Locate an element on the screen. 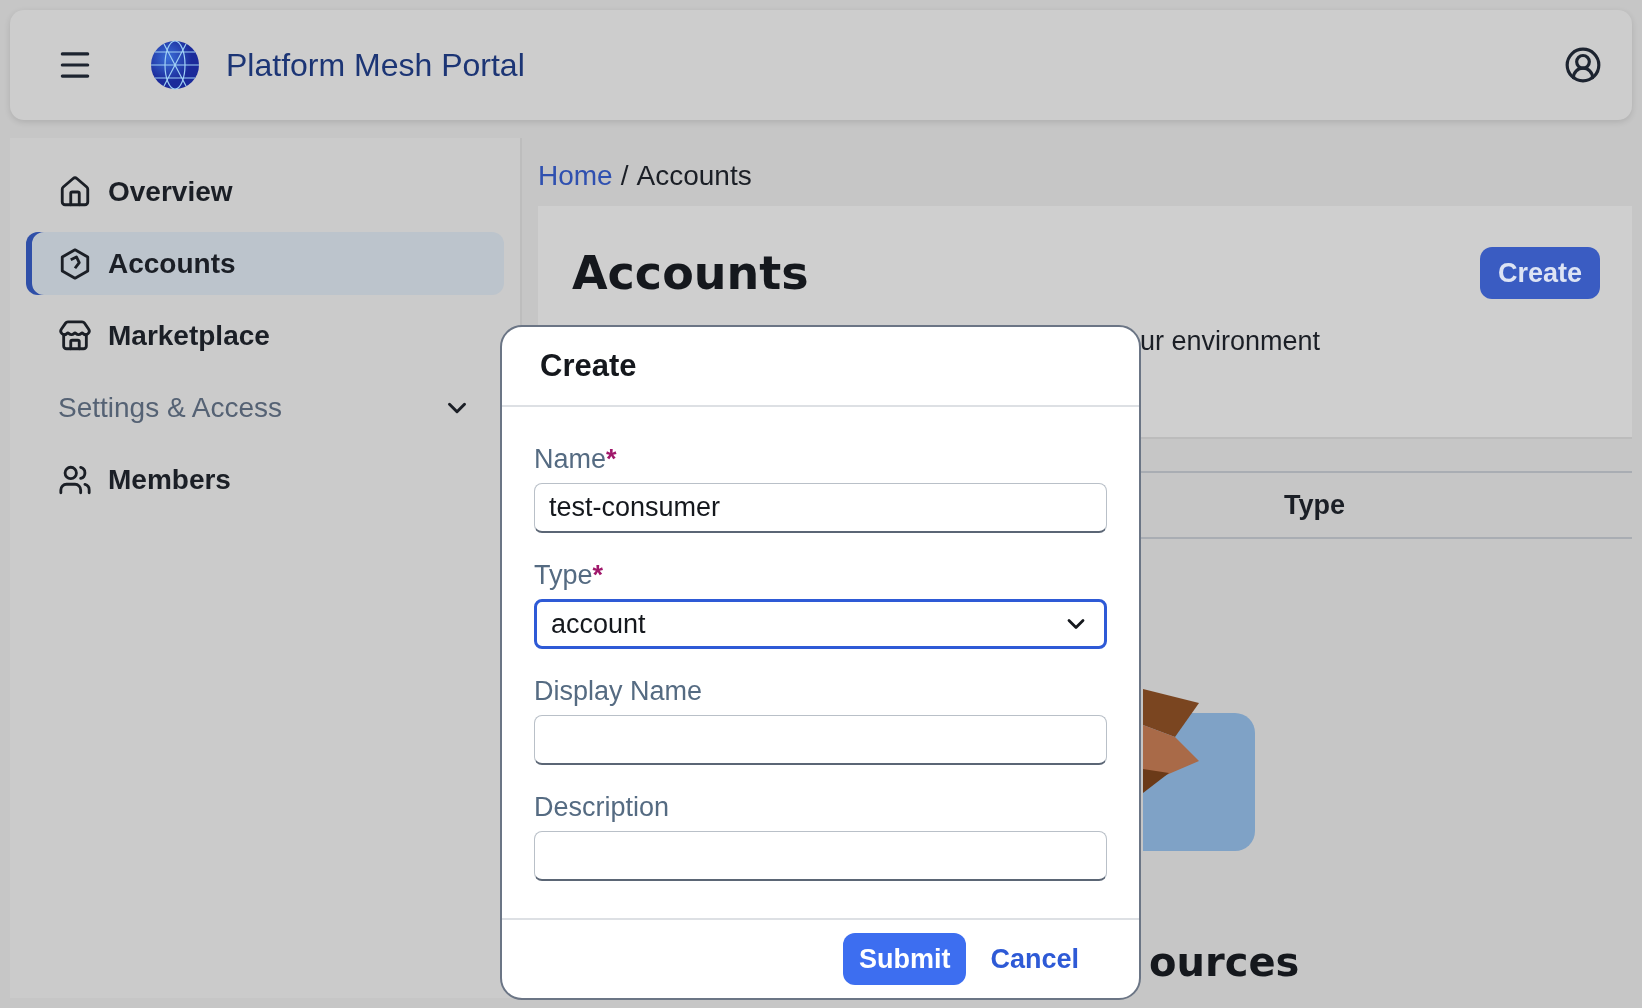 This screenshot has height=1008, width=1642. breadcrumb-link: Home is located at coordinates (575, 176).